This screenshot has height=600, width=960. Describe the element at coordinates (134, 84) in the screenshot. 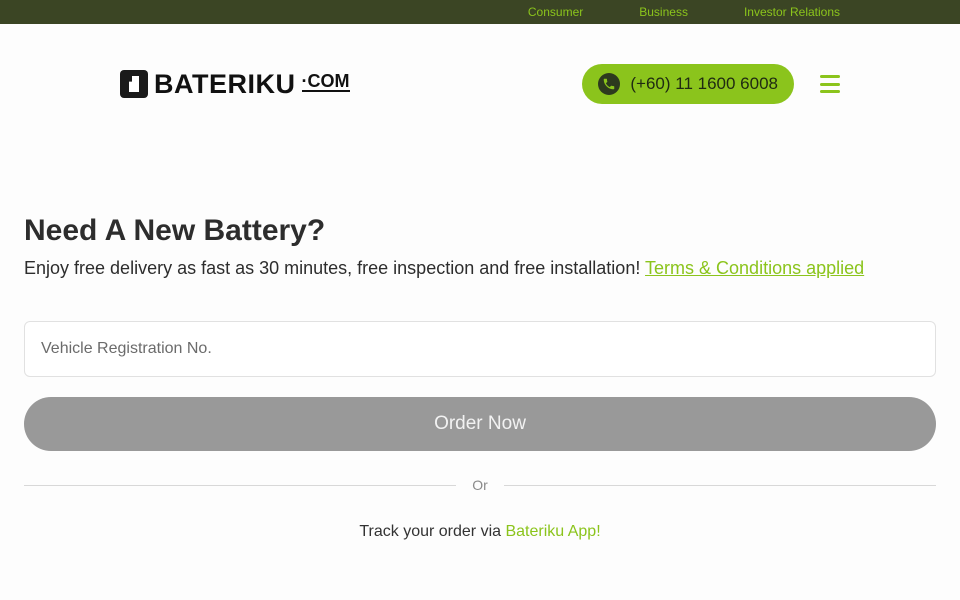

I see `battery-logo-icon` at that location.